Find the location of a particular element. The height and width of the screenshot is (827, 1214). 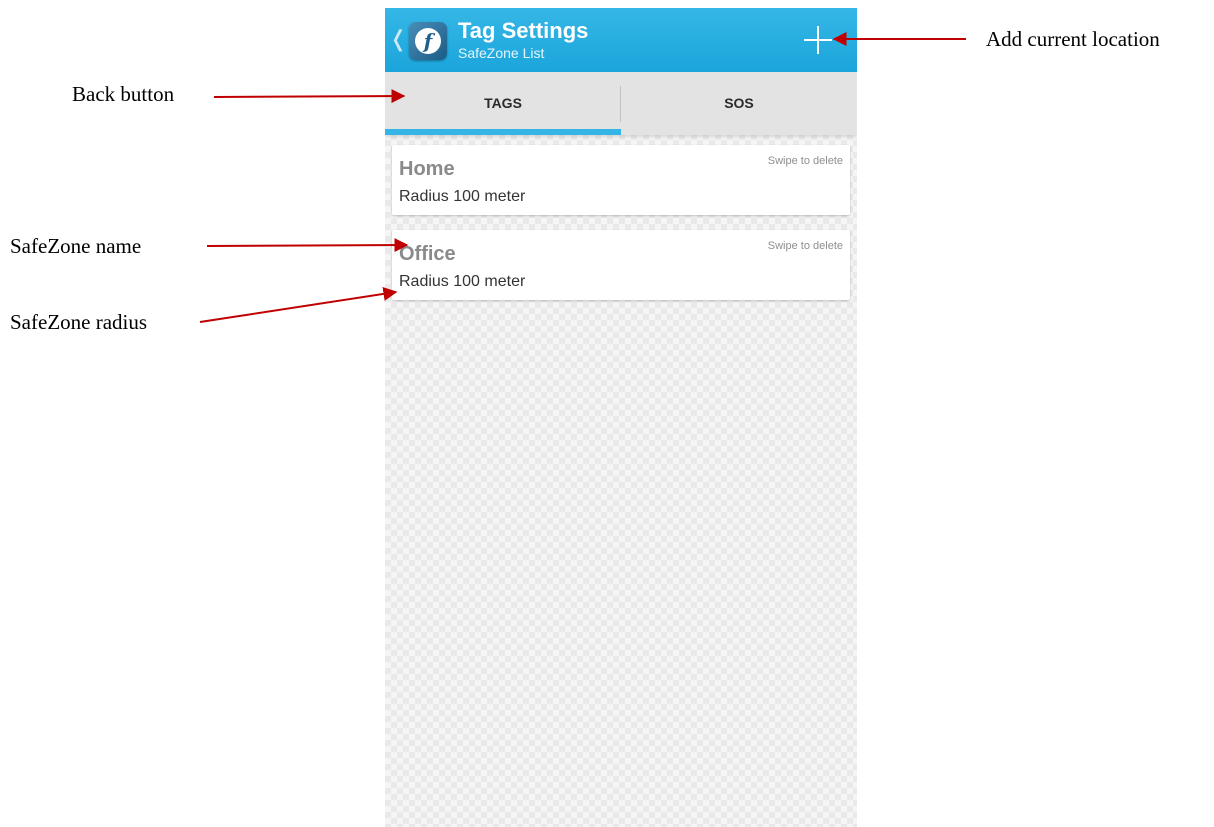

arrow-safezone-name is located at coordinates (307, 245).